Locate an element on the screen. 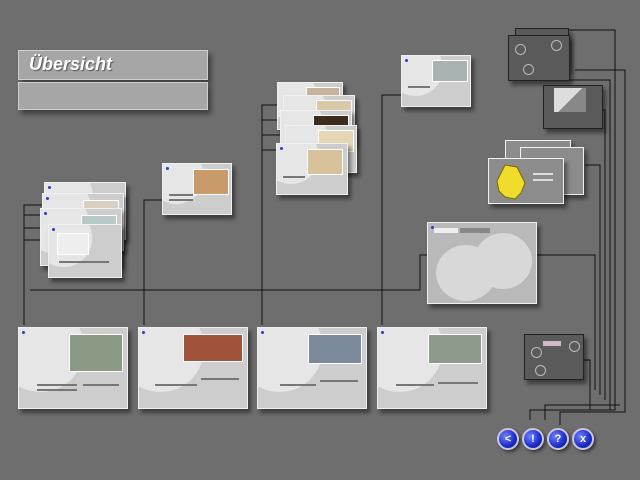  close-button: x is located at coordinates (583, 439).